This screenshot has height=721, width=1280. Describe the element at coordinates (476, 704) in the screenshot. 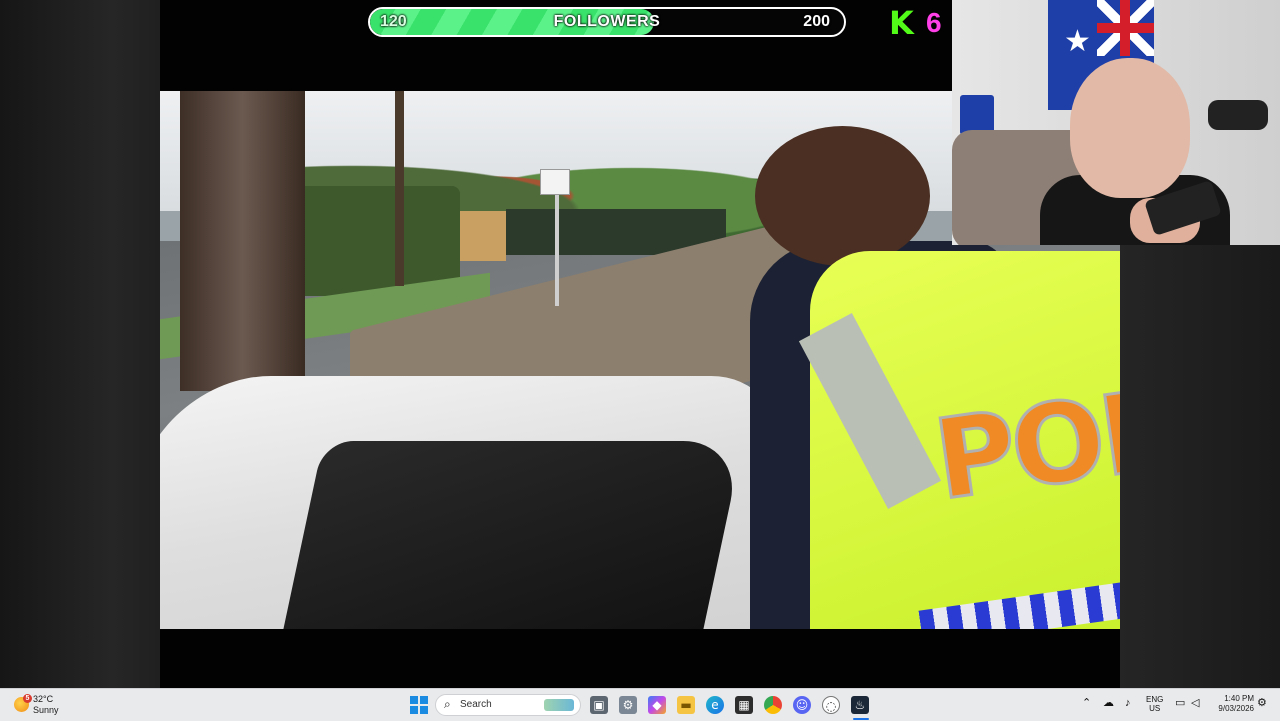

I see `search-label: Search` at that location.